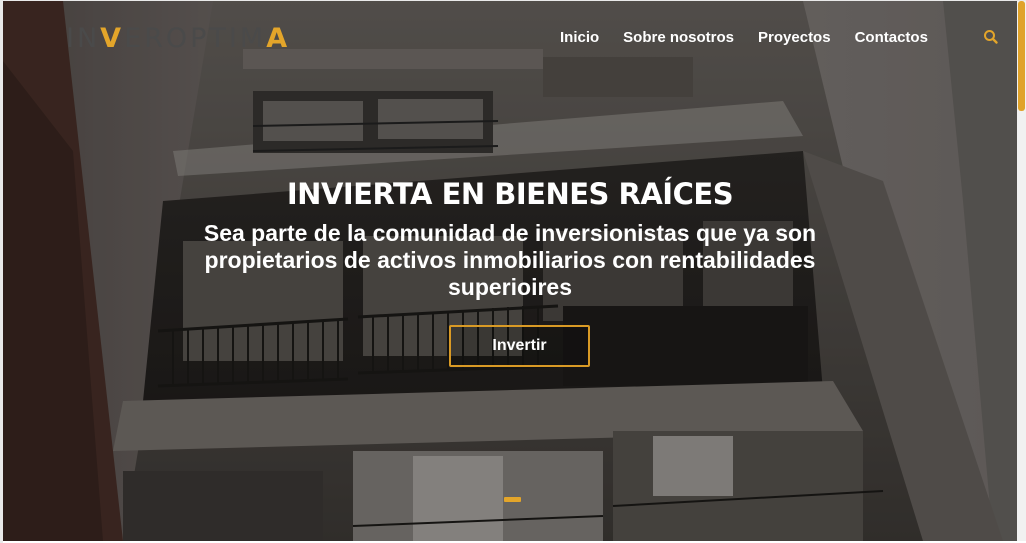 This screenshot has width=1026, height=543. I want to click on hero-headline: INVIERTA EN BIENES RAÍCES, so click(510, 194).